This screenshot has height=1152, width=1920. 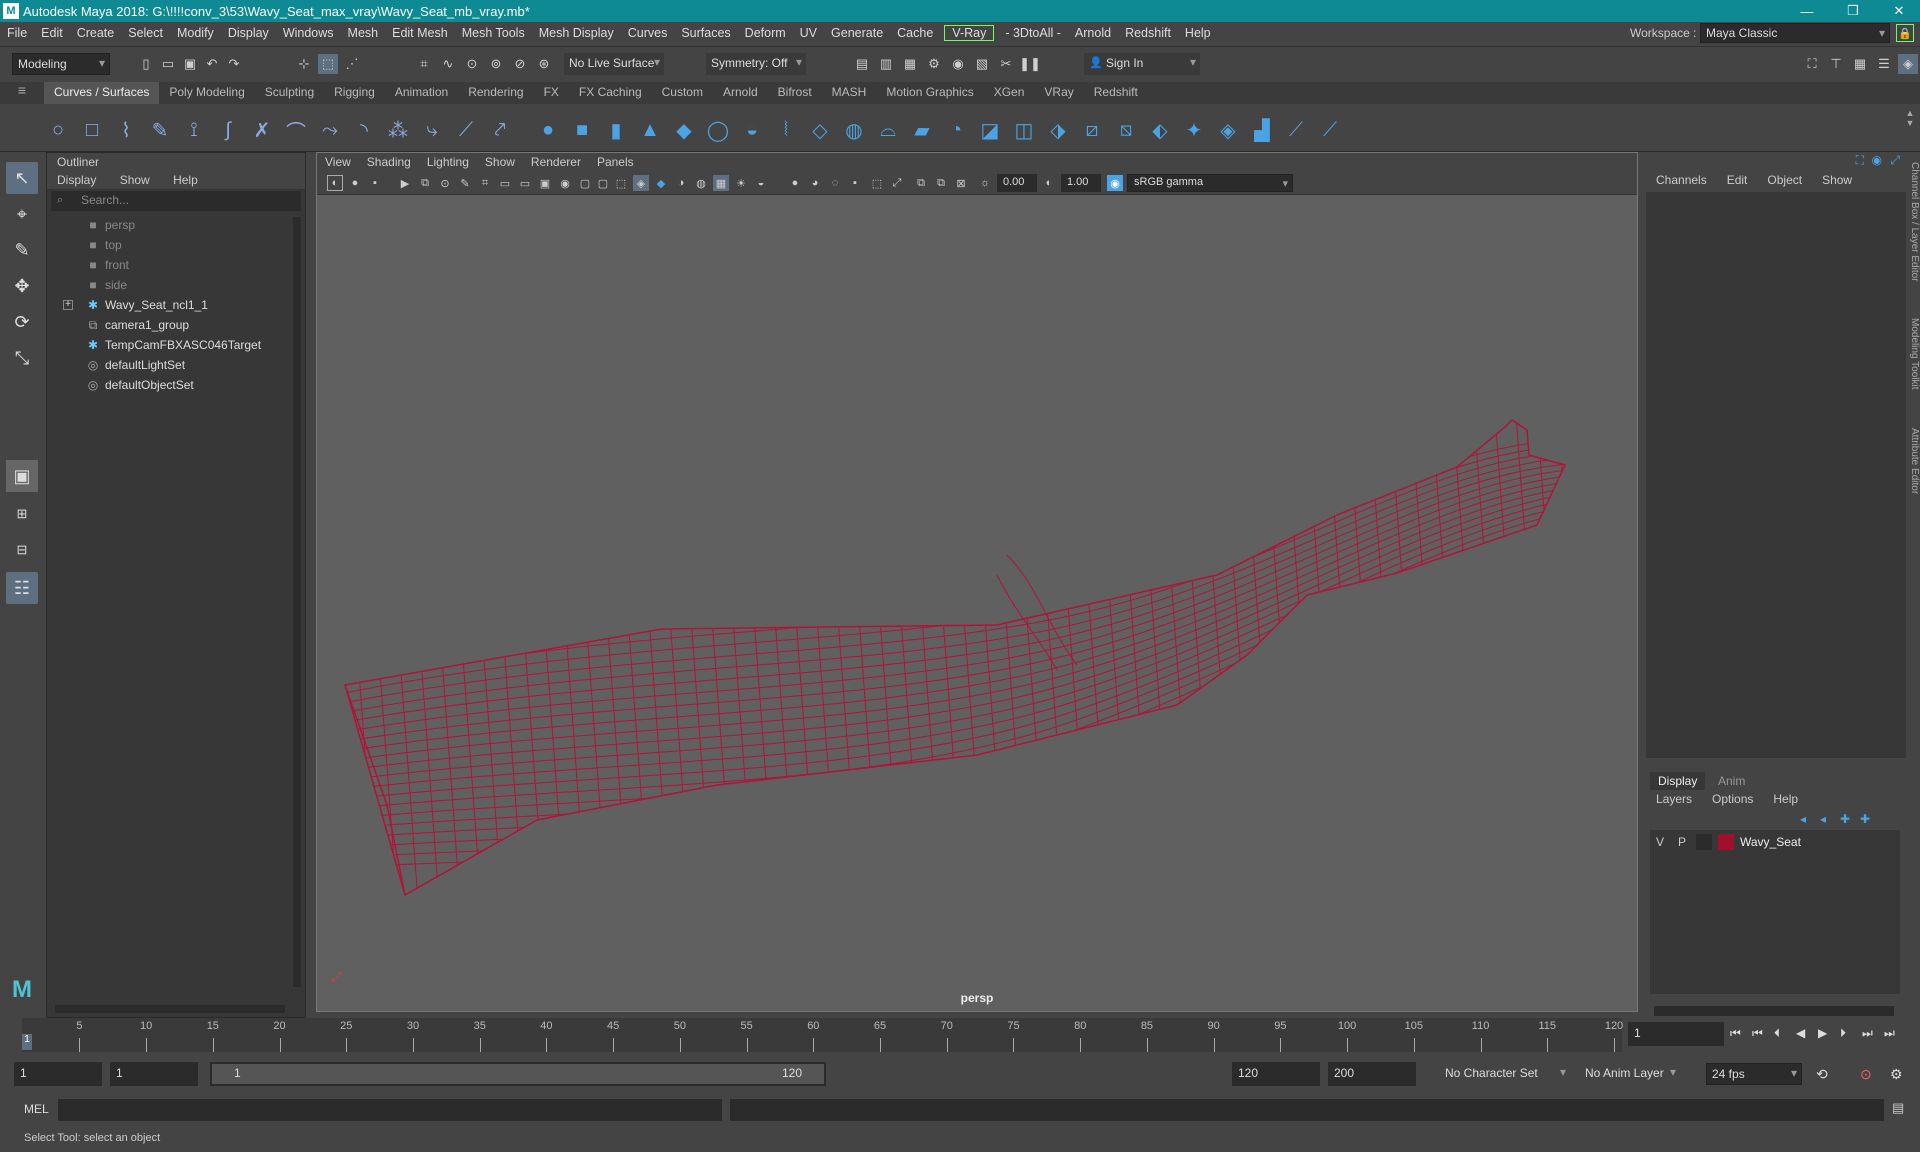 What do you see at coordinates (22, 514) in the screenshot?
I see `four-view-layout-icon: ⊞` at bounding box center [22, 514].